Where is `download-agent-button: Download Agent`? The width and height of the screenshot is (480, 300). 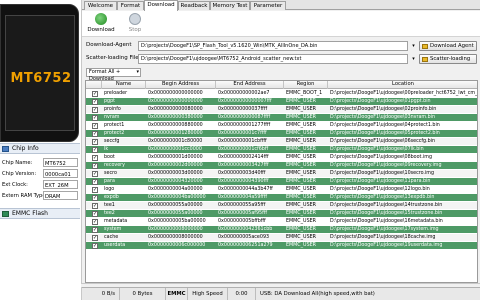
download-agent-button: Download Agent is located at coordinates (448, 46).